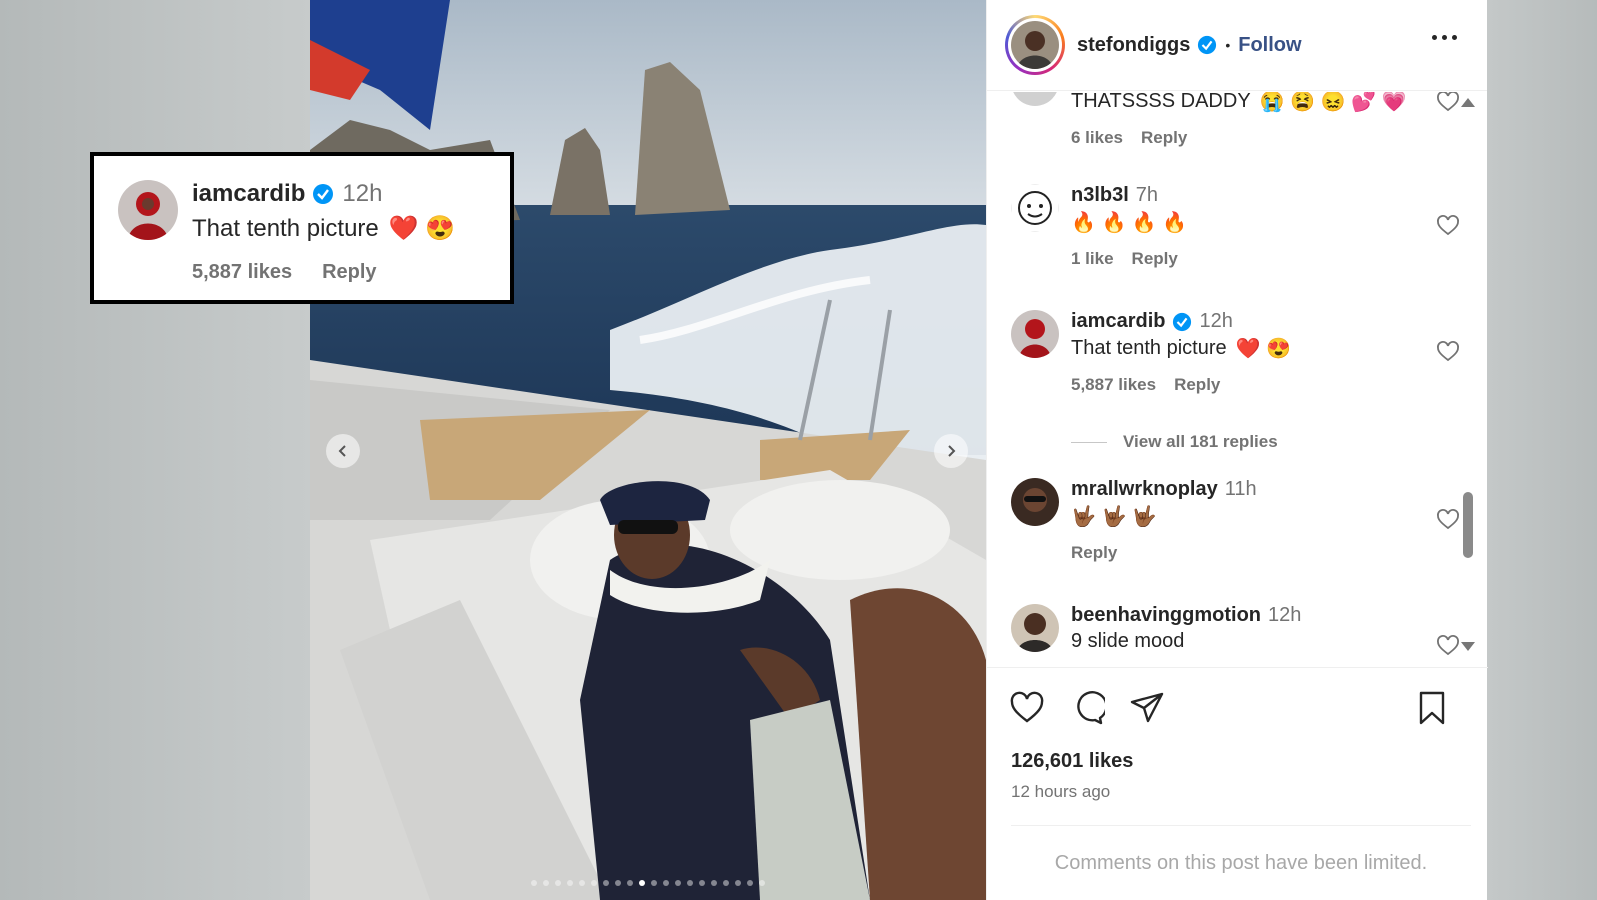 The image size is (1597, 900). Describe the element at coordinates (1114, 517) in the screenshot. I see `emoji: 🤟🏾 🤟🏾 🤟🏾` at that location.